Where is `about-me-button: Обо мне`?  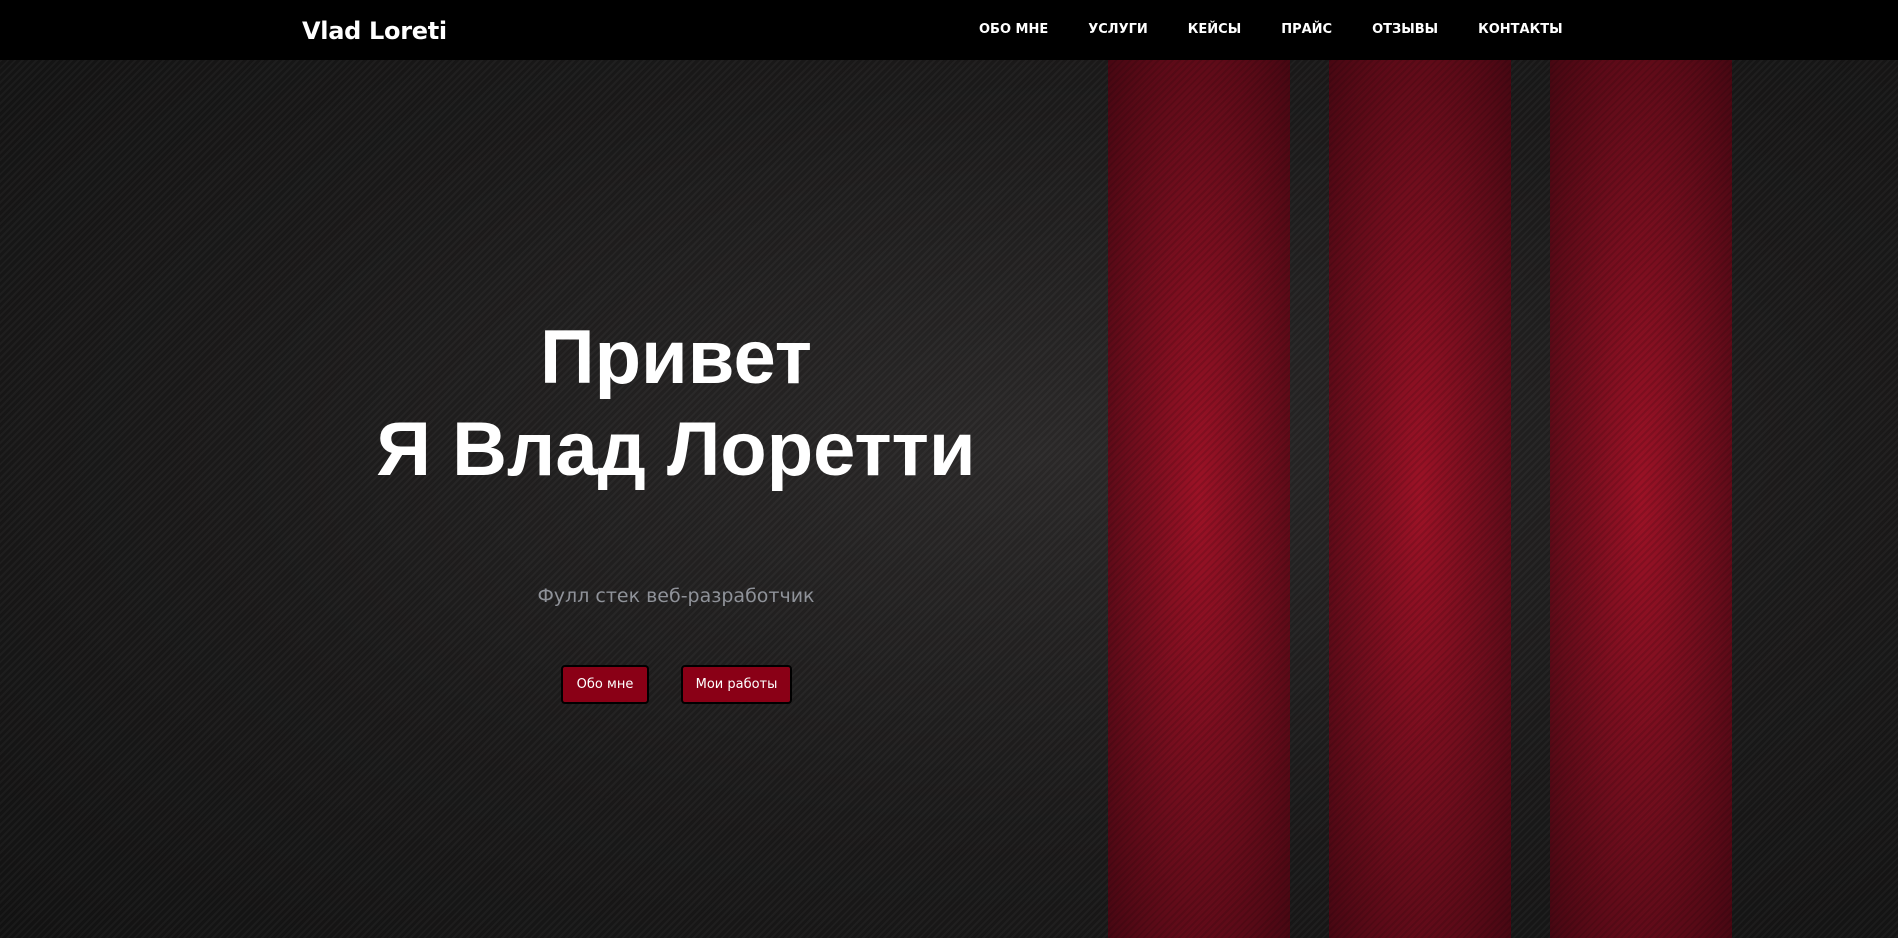
about-me-button: Обо мне is located at coordinates (605, 684).